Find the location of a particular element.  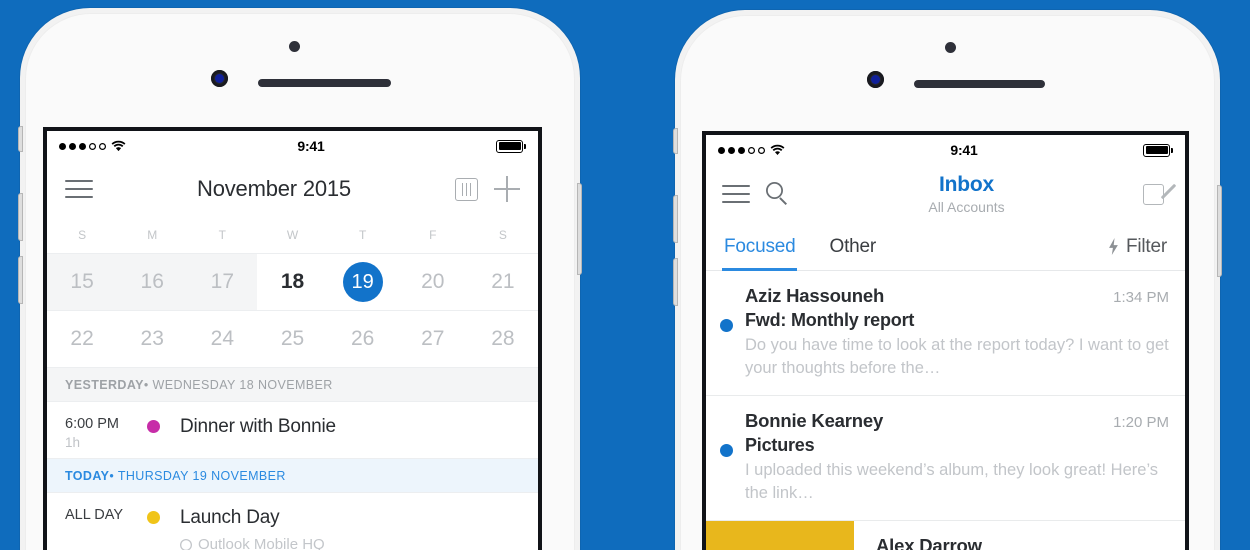

agenda-section-header-today: TODAY • THURSDAY 19 NOVEMBER is located at coordinates (292, 475).